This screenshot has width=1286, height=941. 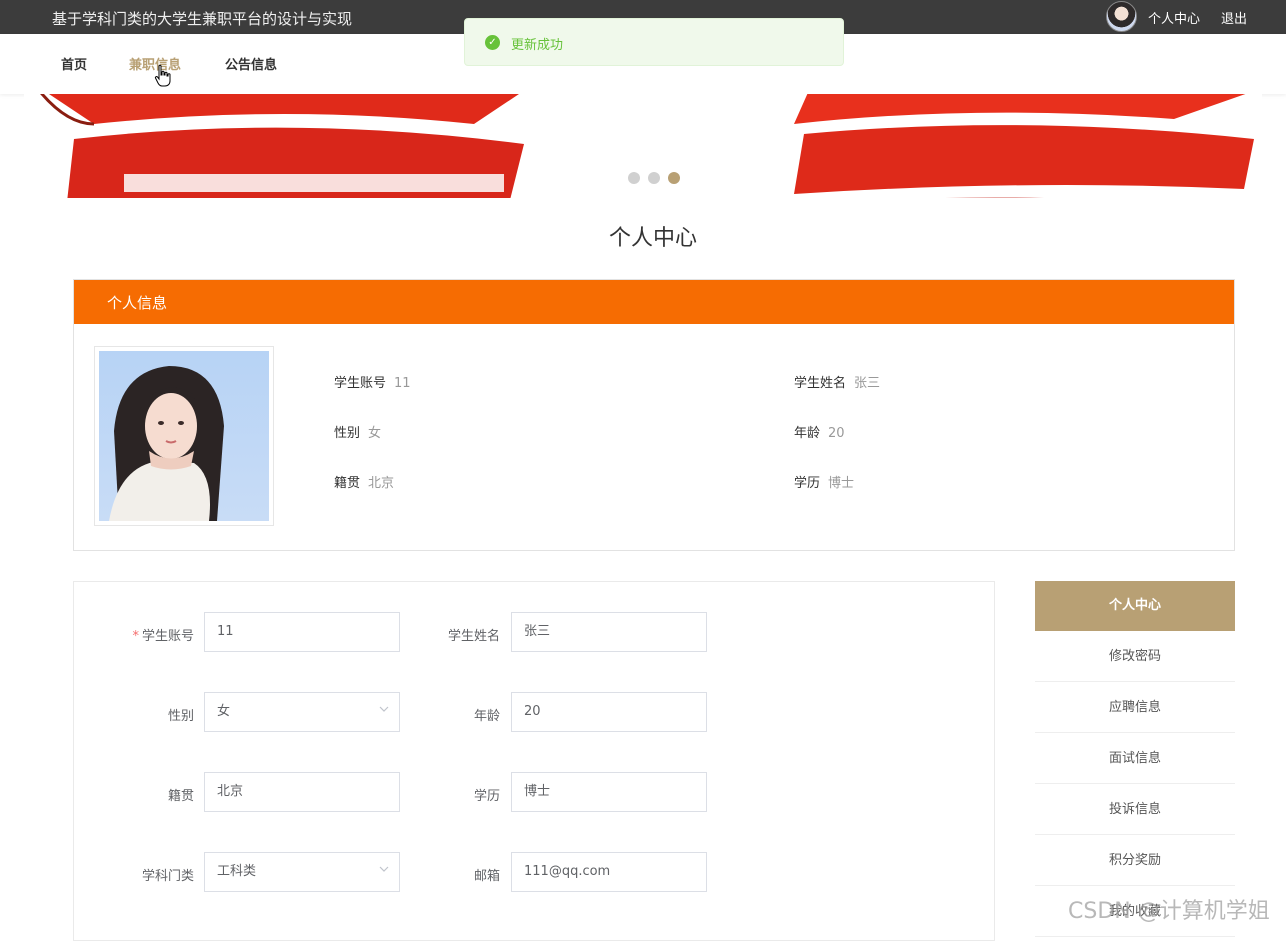 I want to click on profile-photo, so click(x=184, y=436).